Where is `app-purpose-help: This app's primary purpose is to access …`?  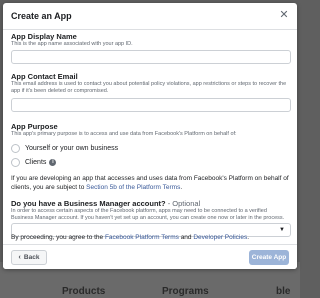 app-purpose-help: This app's primary purpose is to access … is located at coordinates (124, 134).